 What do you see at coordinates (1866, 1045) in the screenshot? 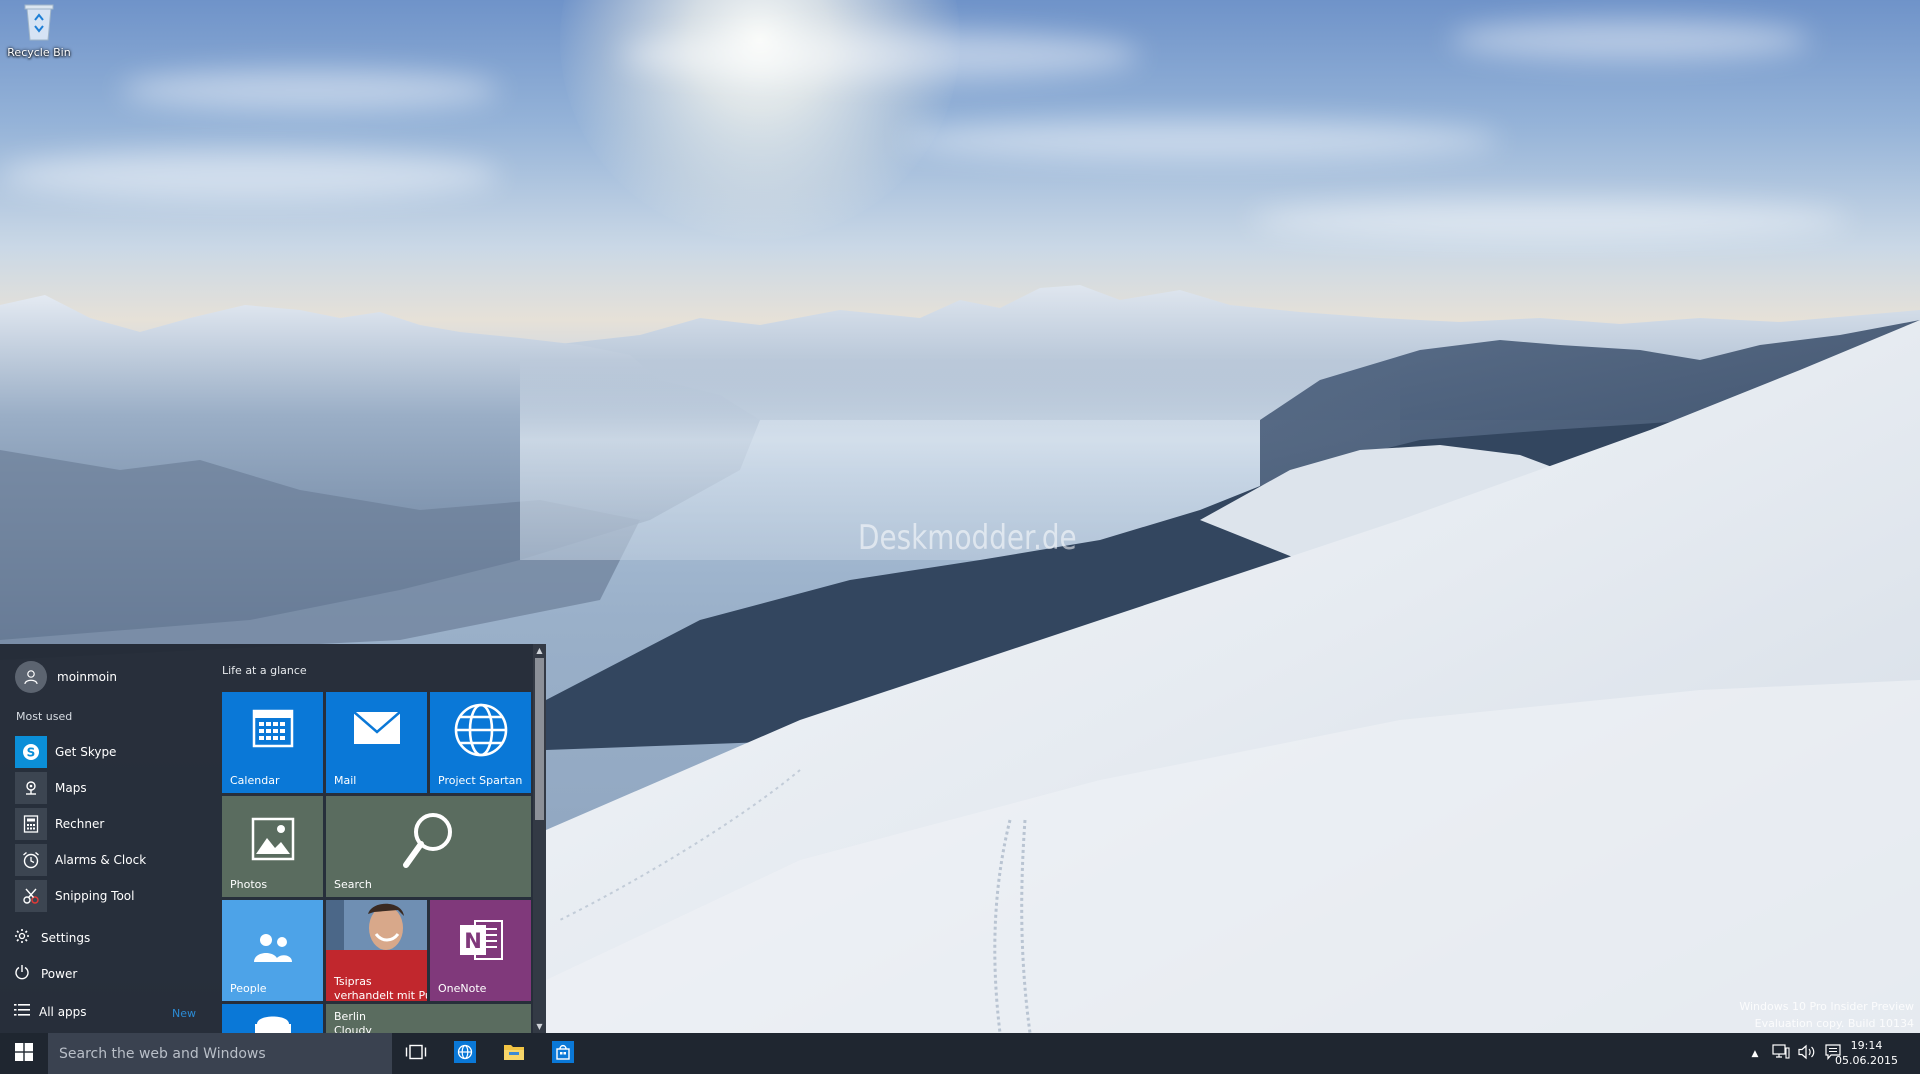
I see `clock-time: 19:14` at bounding box center [1866, 1045].